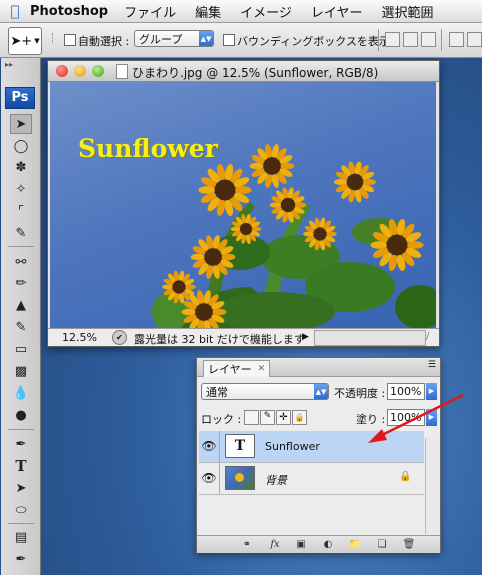  What do you see at coordinates (409, 544) in the screenshot?
I see `trash-icon: 🗑` at bounding box center [409, 544].